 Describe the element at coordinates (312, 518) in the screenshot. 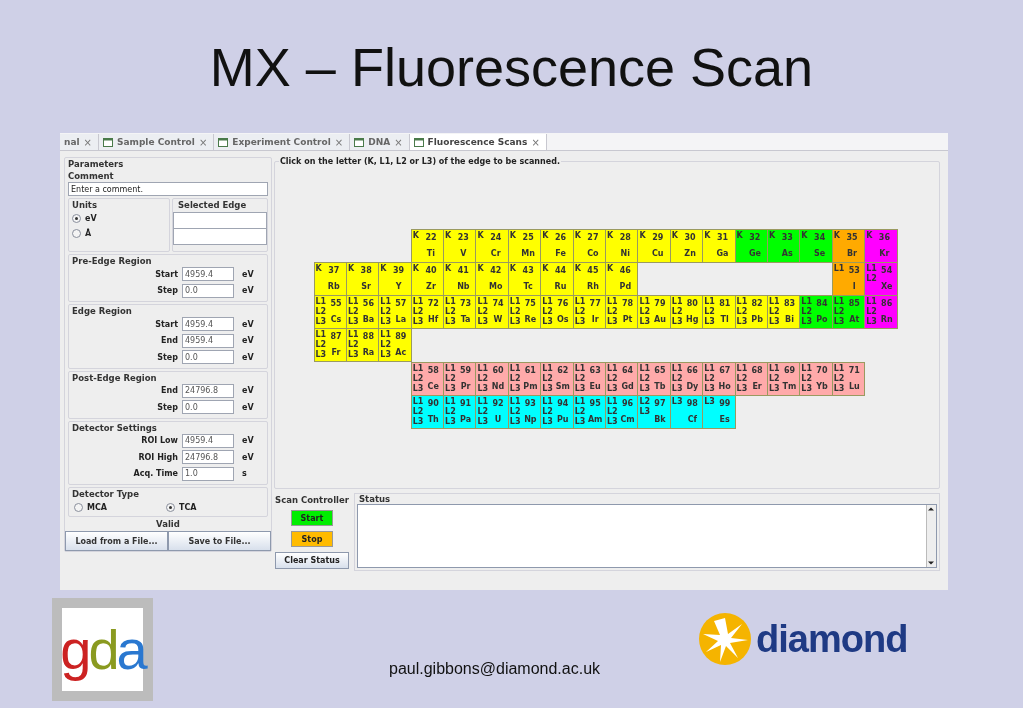

I see `scan-button: Start` at that location.